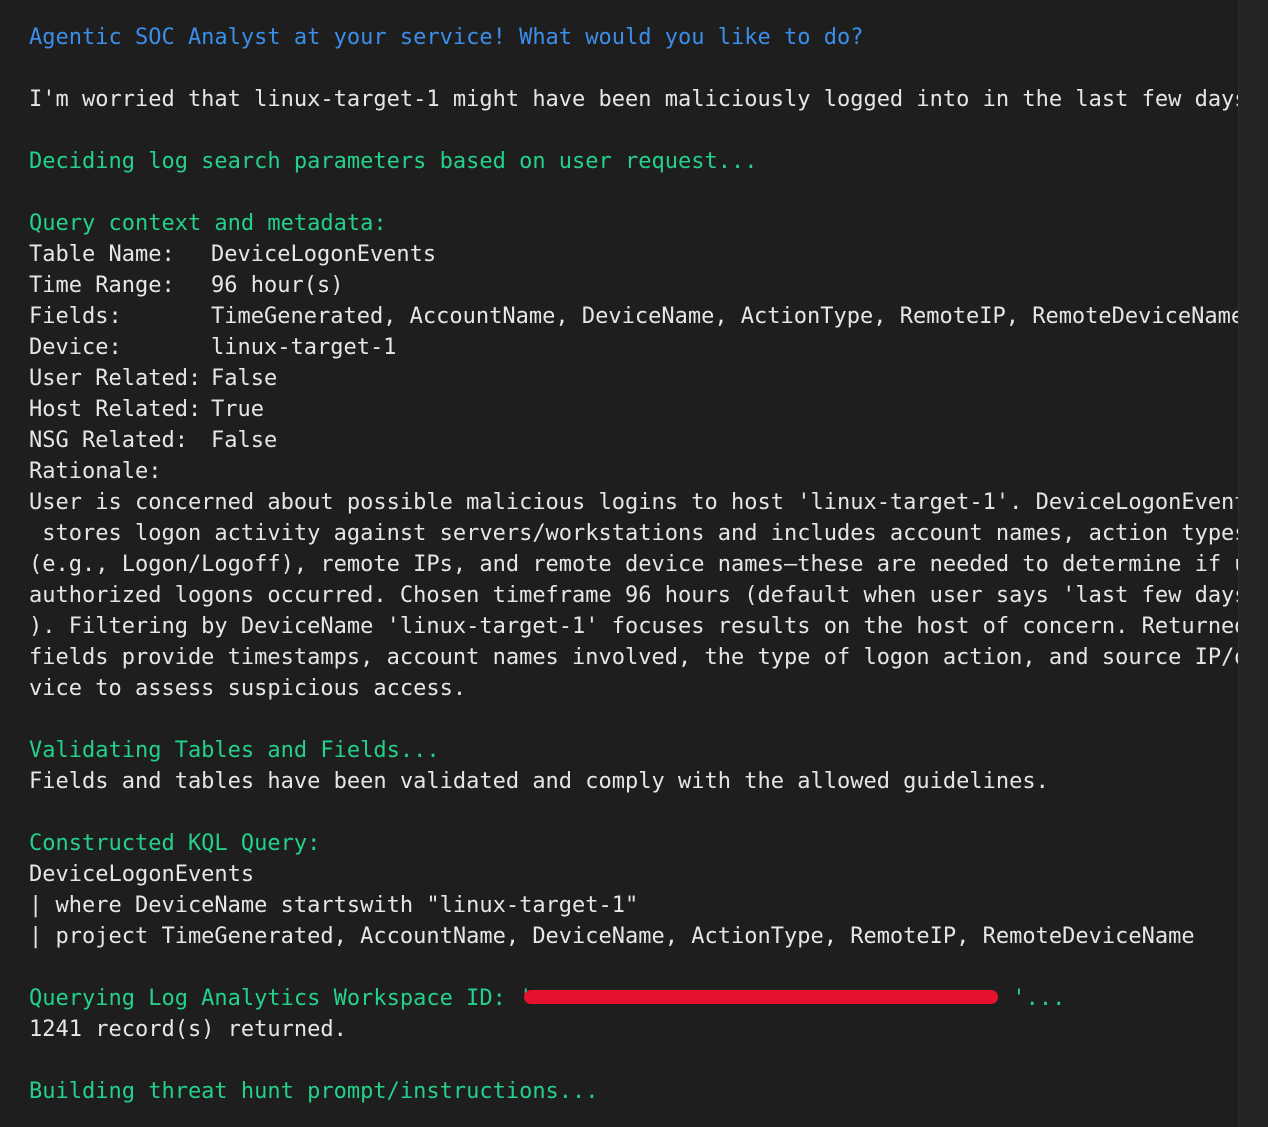  Describe the element at coordinates (142, 874) in the screenshot. I see `kql-line: DeviceLogonEvents` at that location.